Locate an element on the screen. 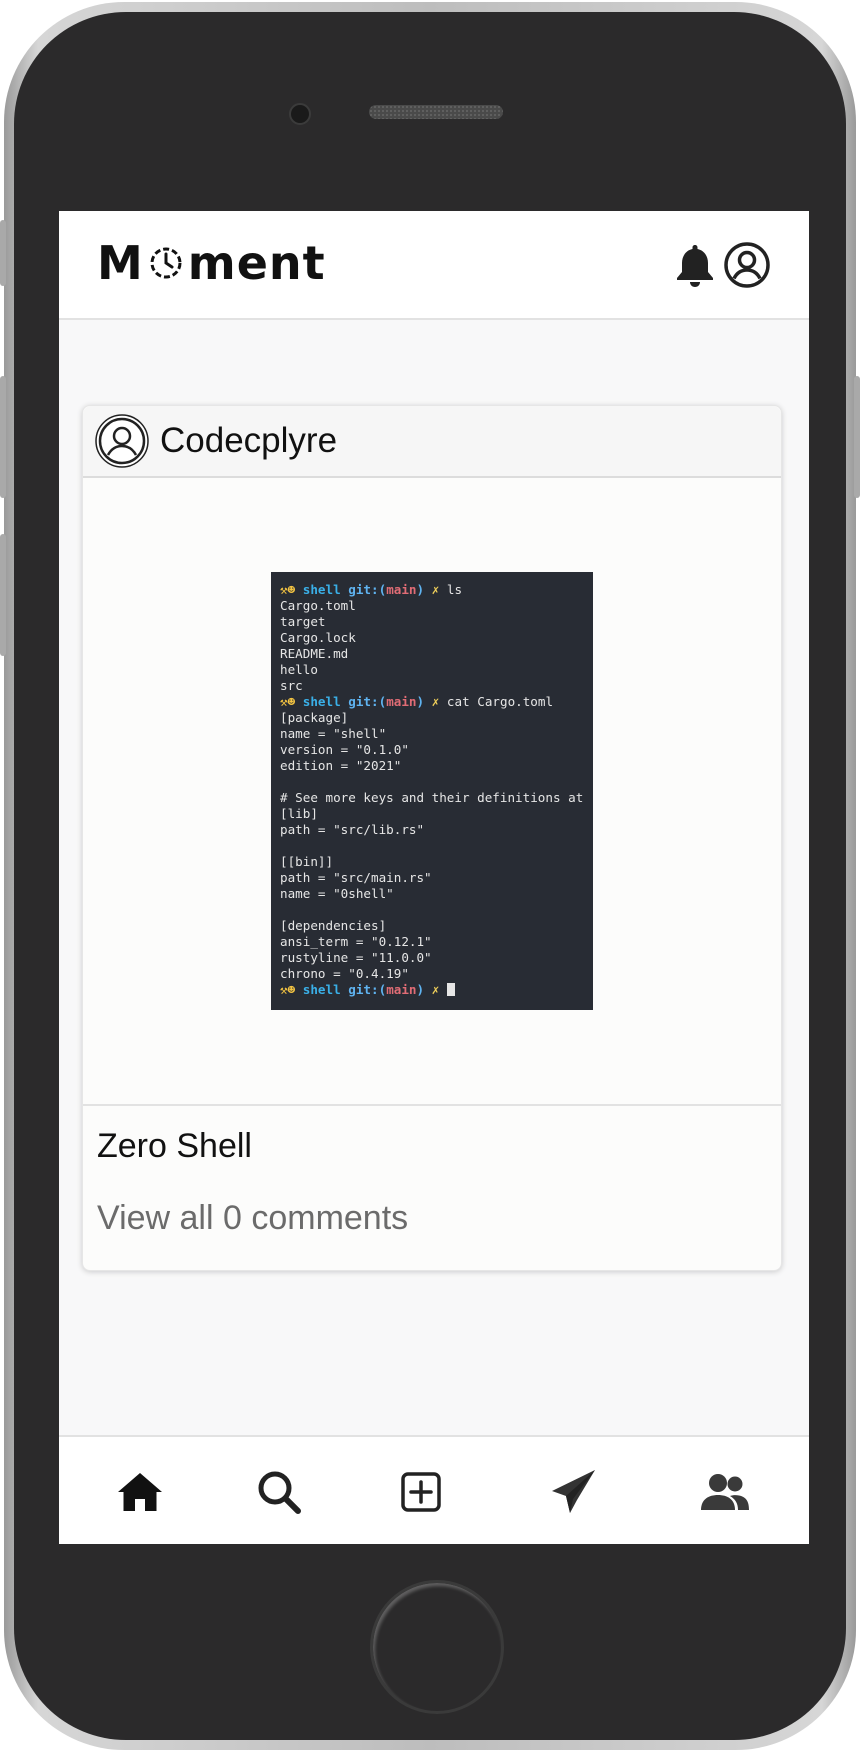  nav-home is located at coordinates (140, 1492).